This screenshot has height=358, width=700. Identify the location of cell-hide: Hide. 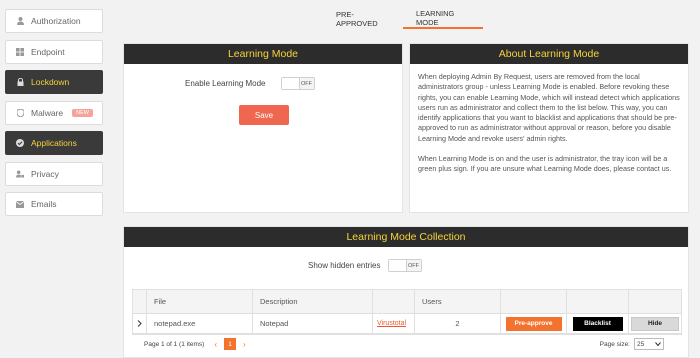
(655, 323).